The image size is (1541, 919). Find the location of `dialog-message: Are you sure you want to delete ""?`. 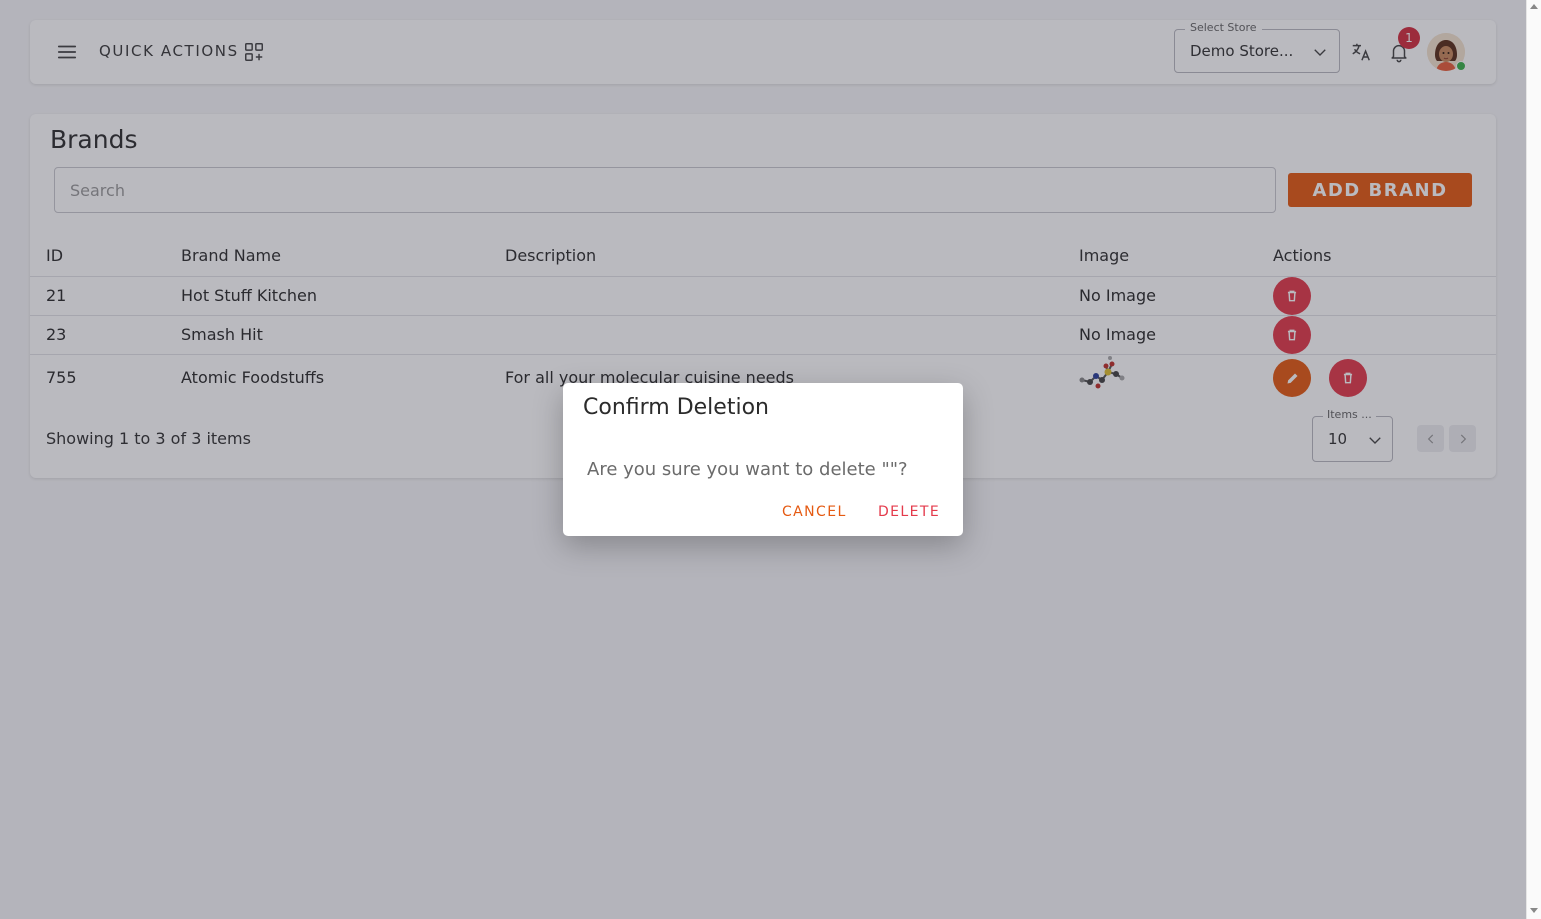

dialog-message: Are you sure you want to delete ""? is located at coordinates (747, 469).